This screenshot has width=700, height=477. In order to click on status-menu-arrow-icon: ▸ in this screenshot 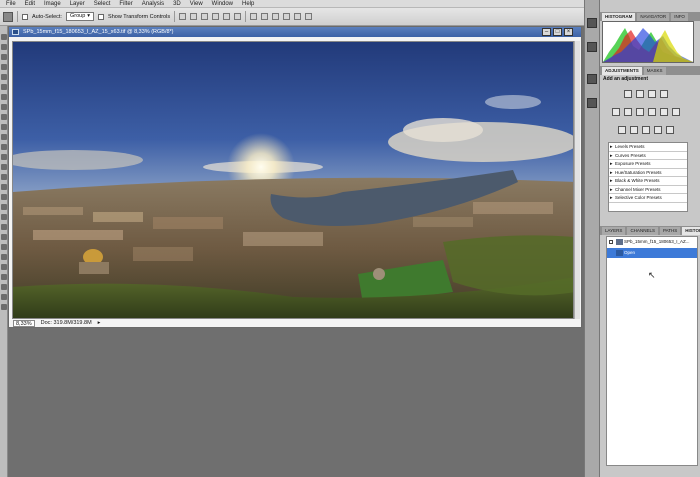, I will do `click(99, 323)`.